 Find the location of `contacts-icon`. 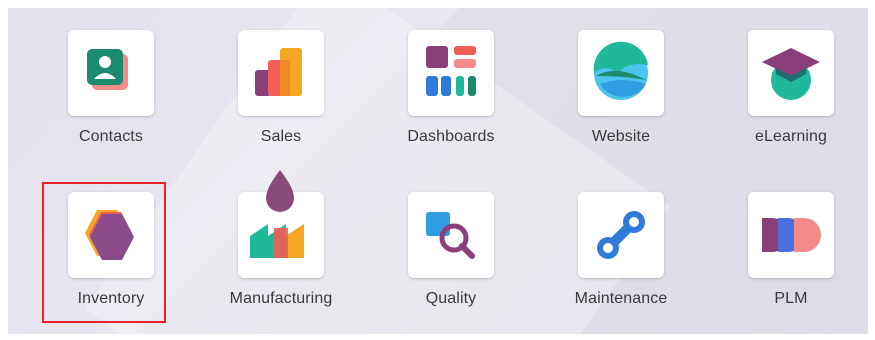

contacts-icon is located at coordinates (107, 69).